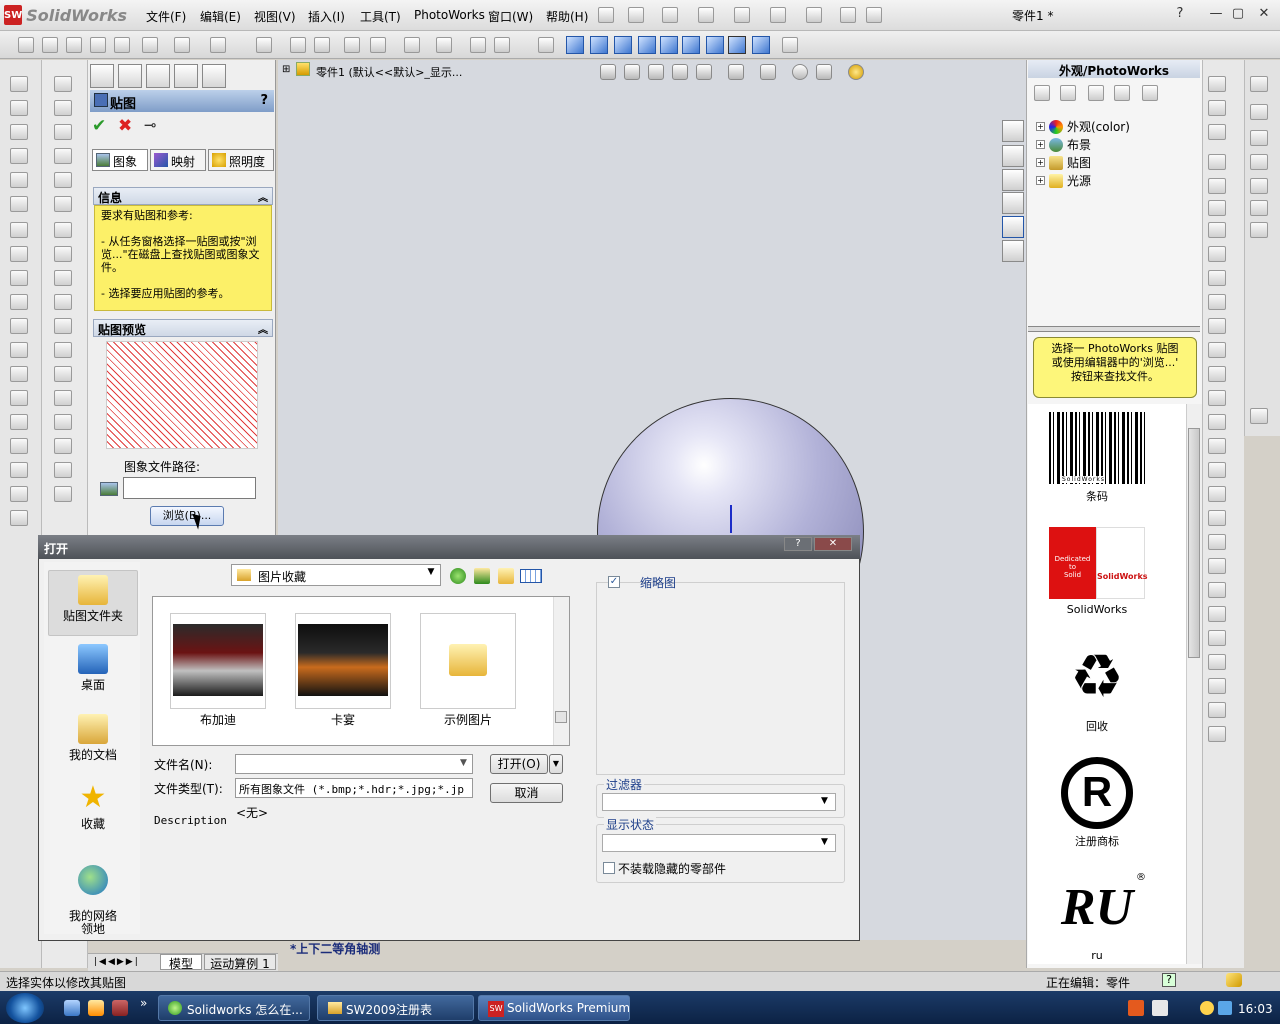 Image resolution: width=1280 pixels, height=1024 pixels. Describe the element at coordinates (19, 84) in the screenshot. I see `extrude-icon` at that location.